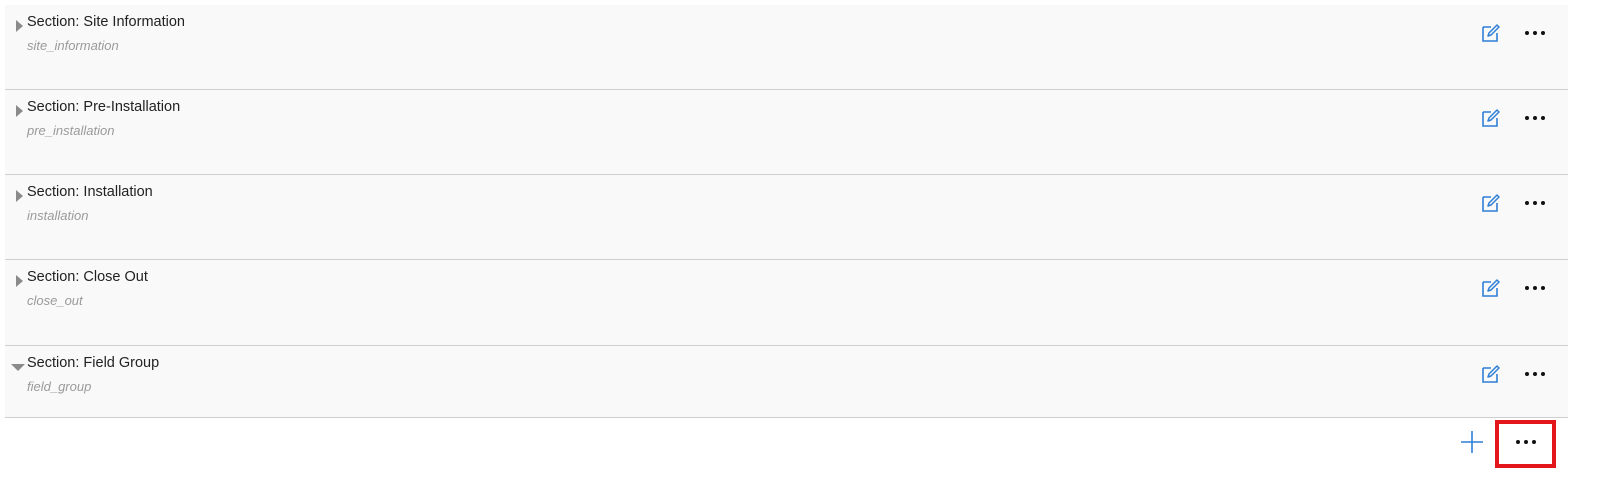  What do you see at coordinates (73, 45) in the screenshot?
I see `section-key: site_information` at bounding box center [73, 45].